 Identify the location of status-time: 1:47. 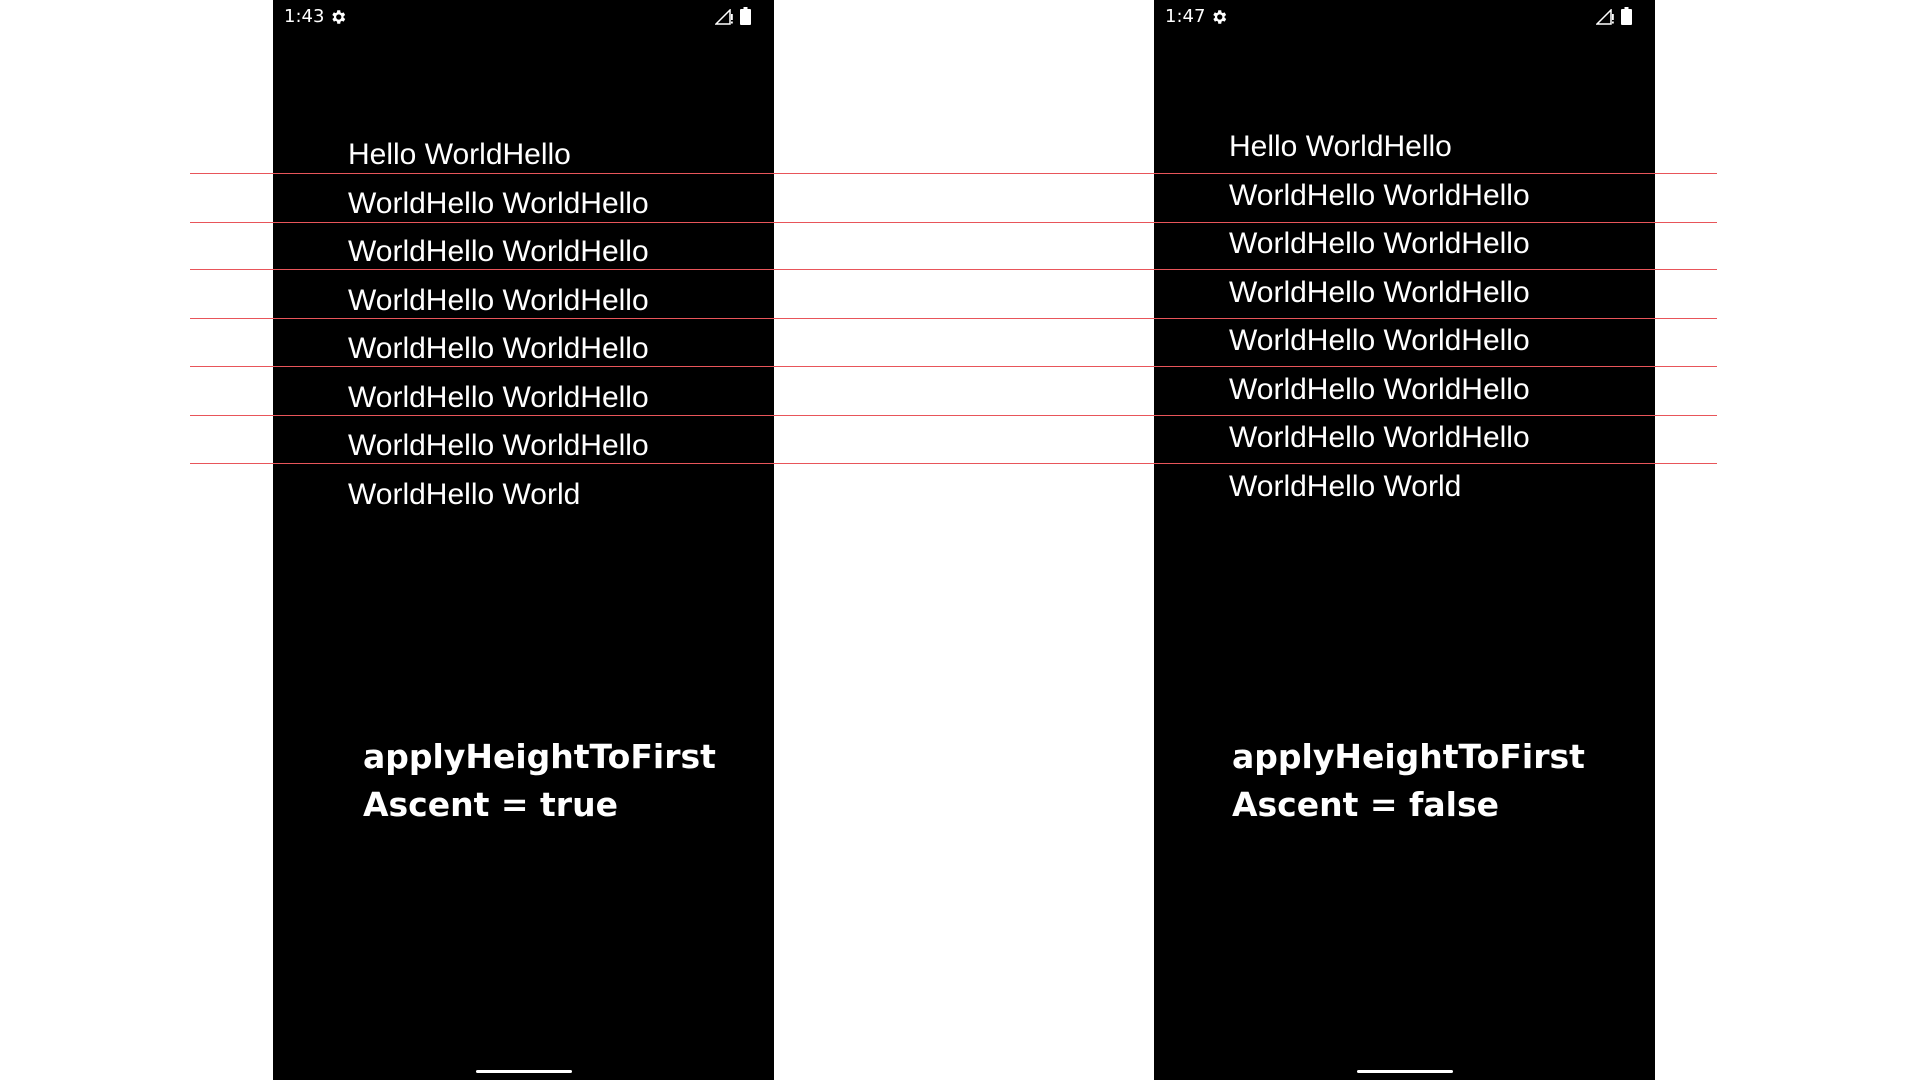
(1185, 16).